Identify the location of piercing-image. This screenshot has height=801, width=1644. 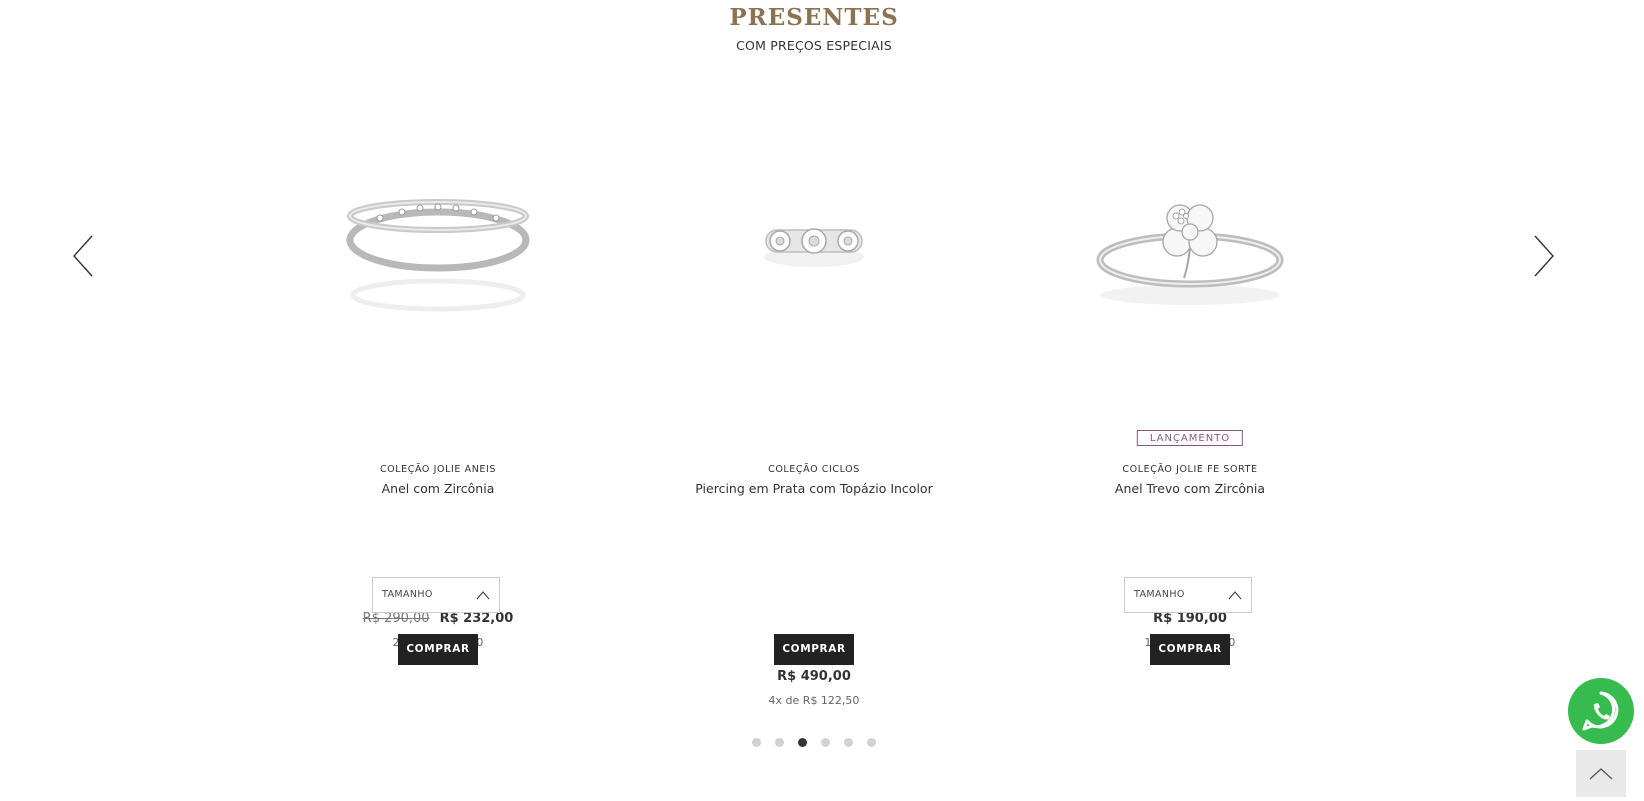
(814, 260).